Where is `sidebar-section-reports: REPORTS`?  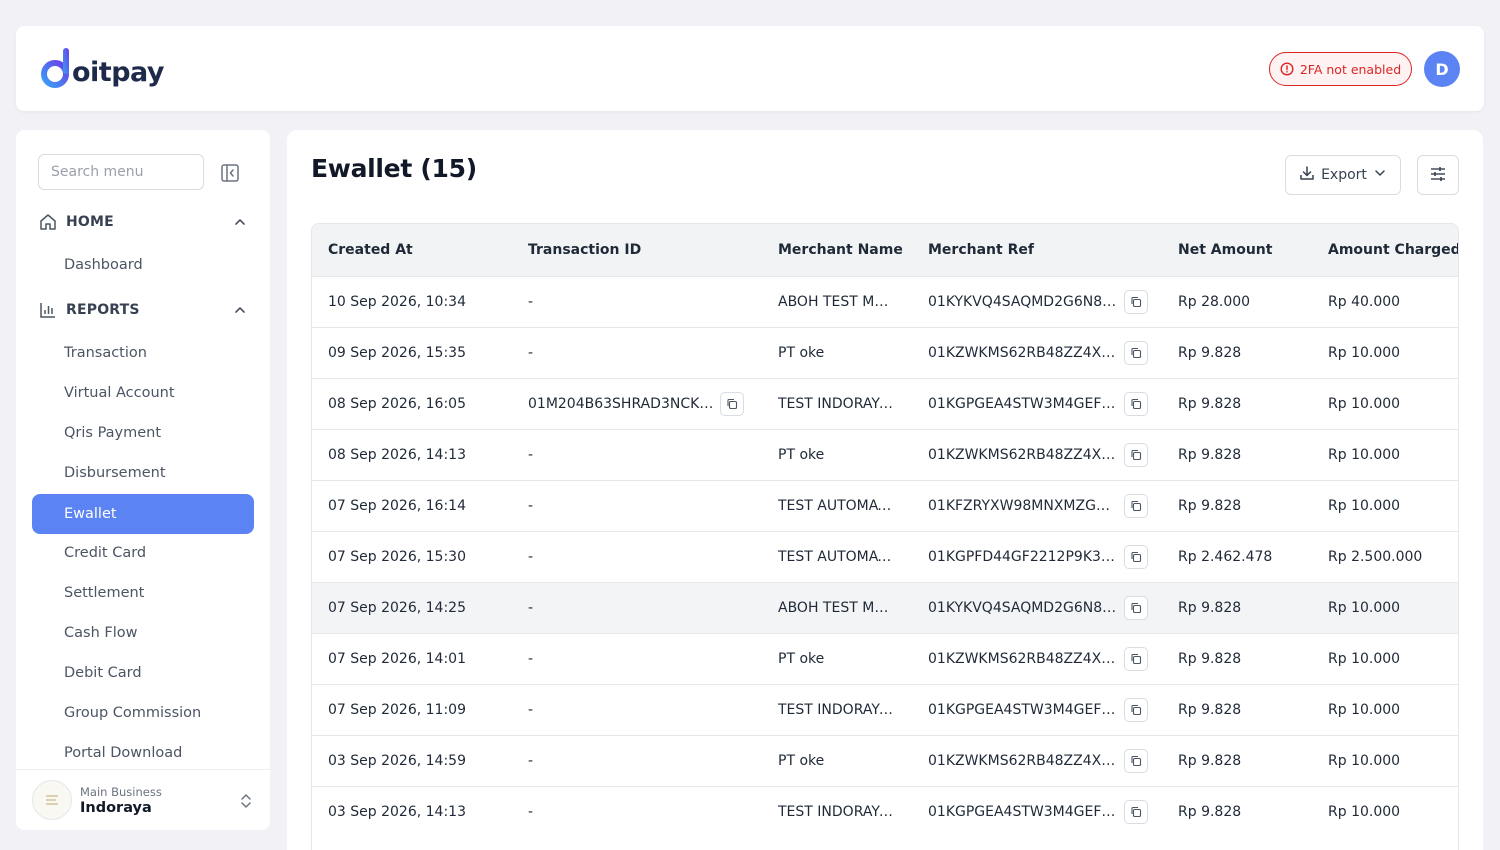 sidebar-section-reports: REPORTS is located at coordinates (143, 310).